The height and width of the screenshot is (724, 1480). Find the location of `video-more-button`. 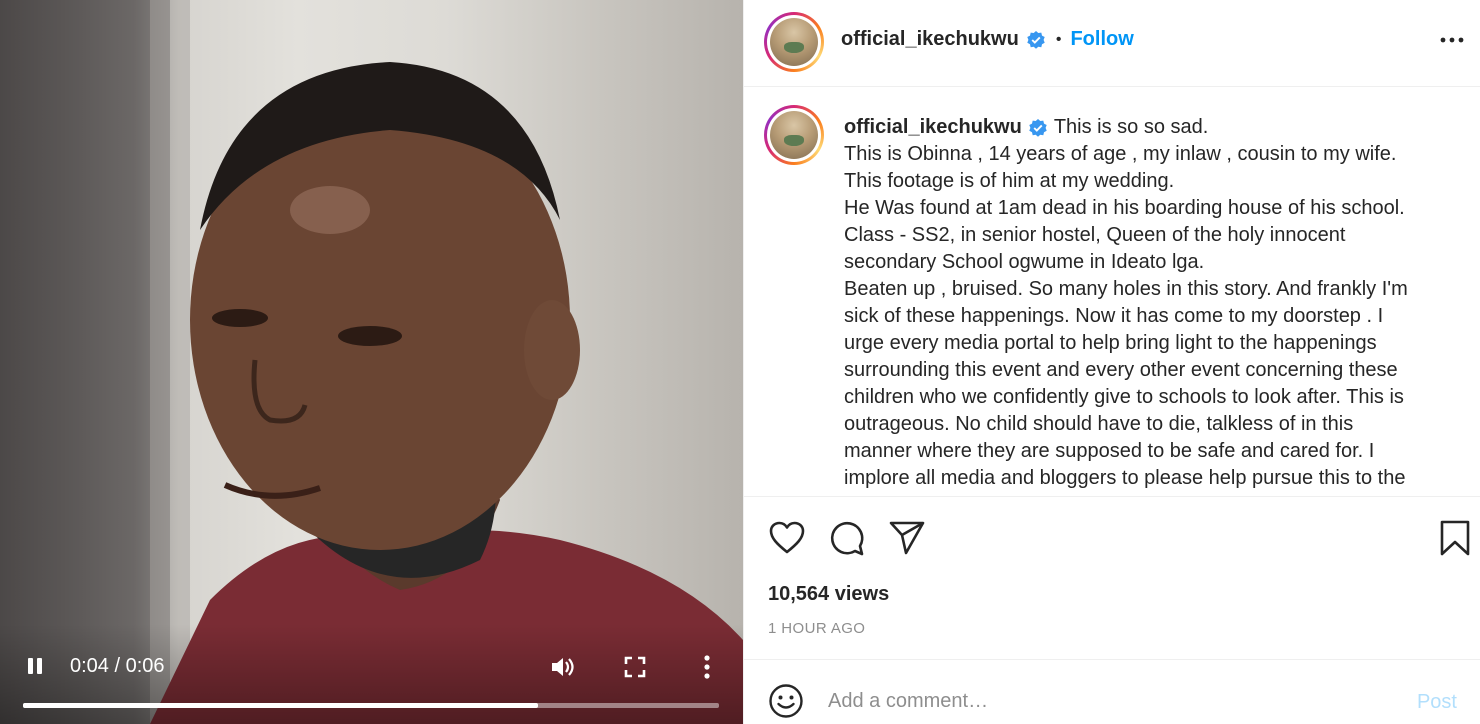

video-more-button is located at coordinates (707, 667).